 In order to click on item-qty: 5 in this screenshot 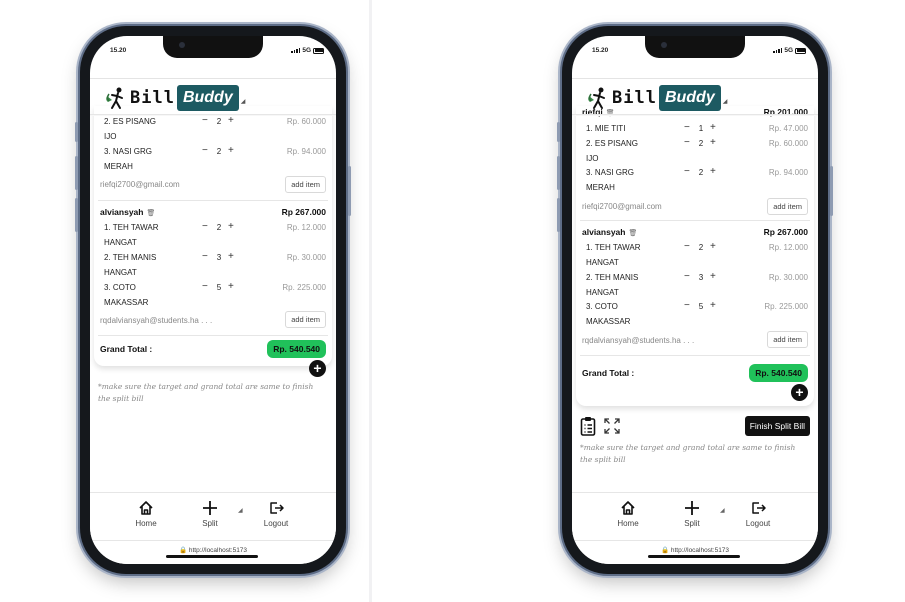, I will do `click(219, 287)`.